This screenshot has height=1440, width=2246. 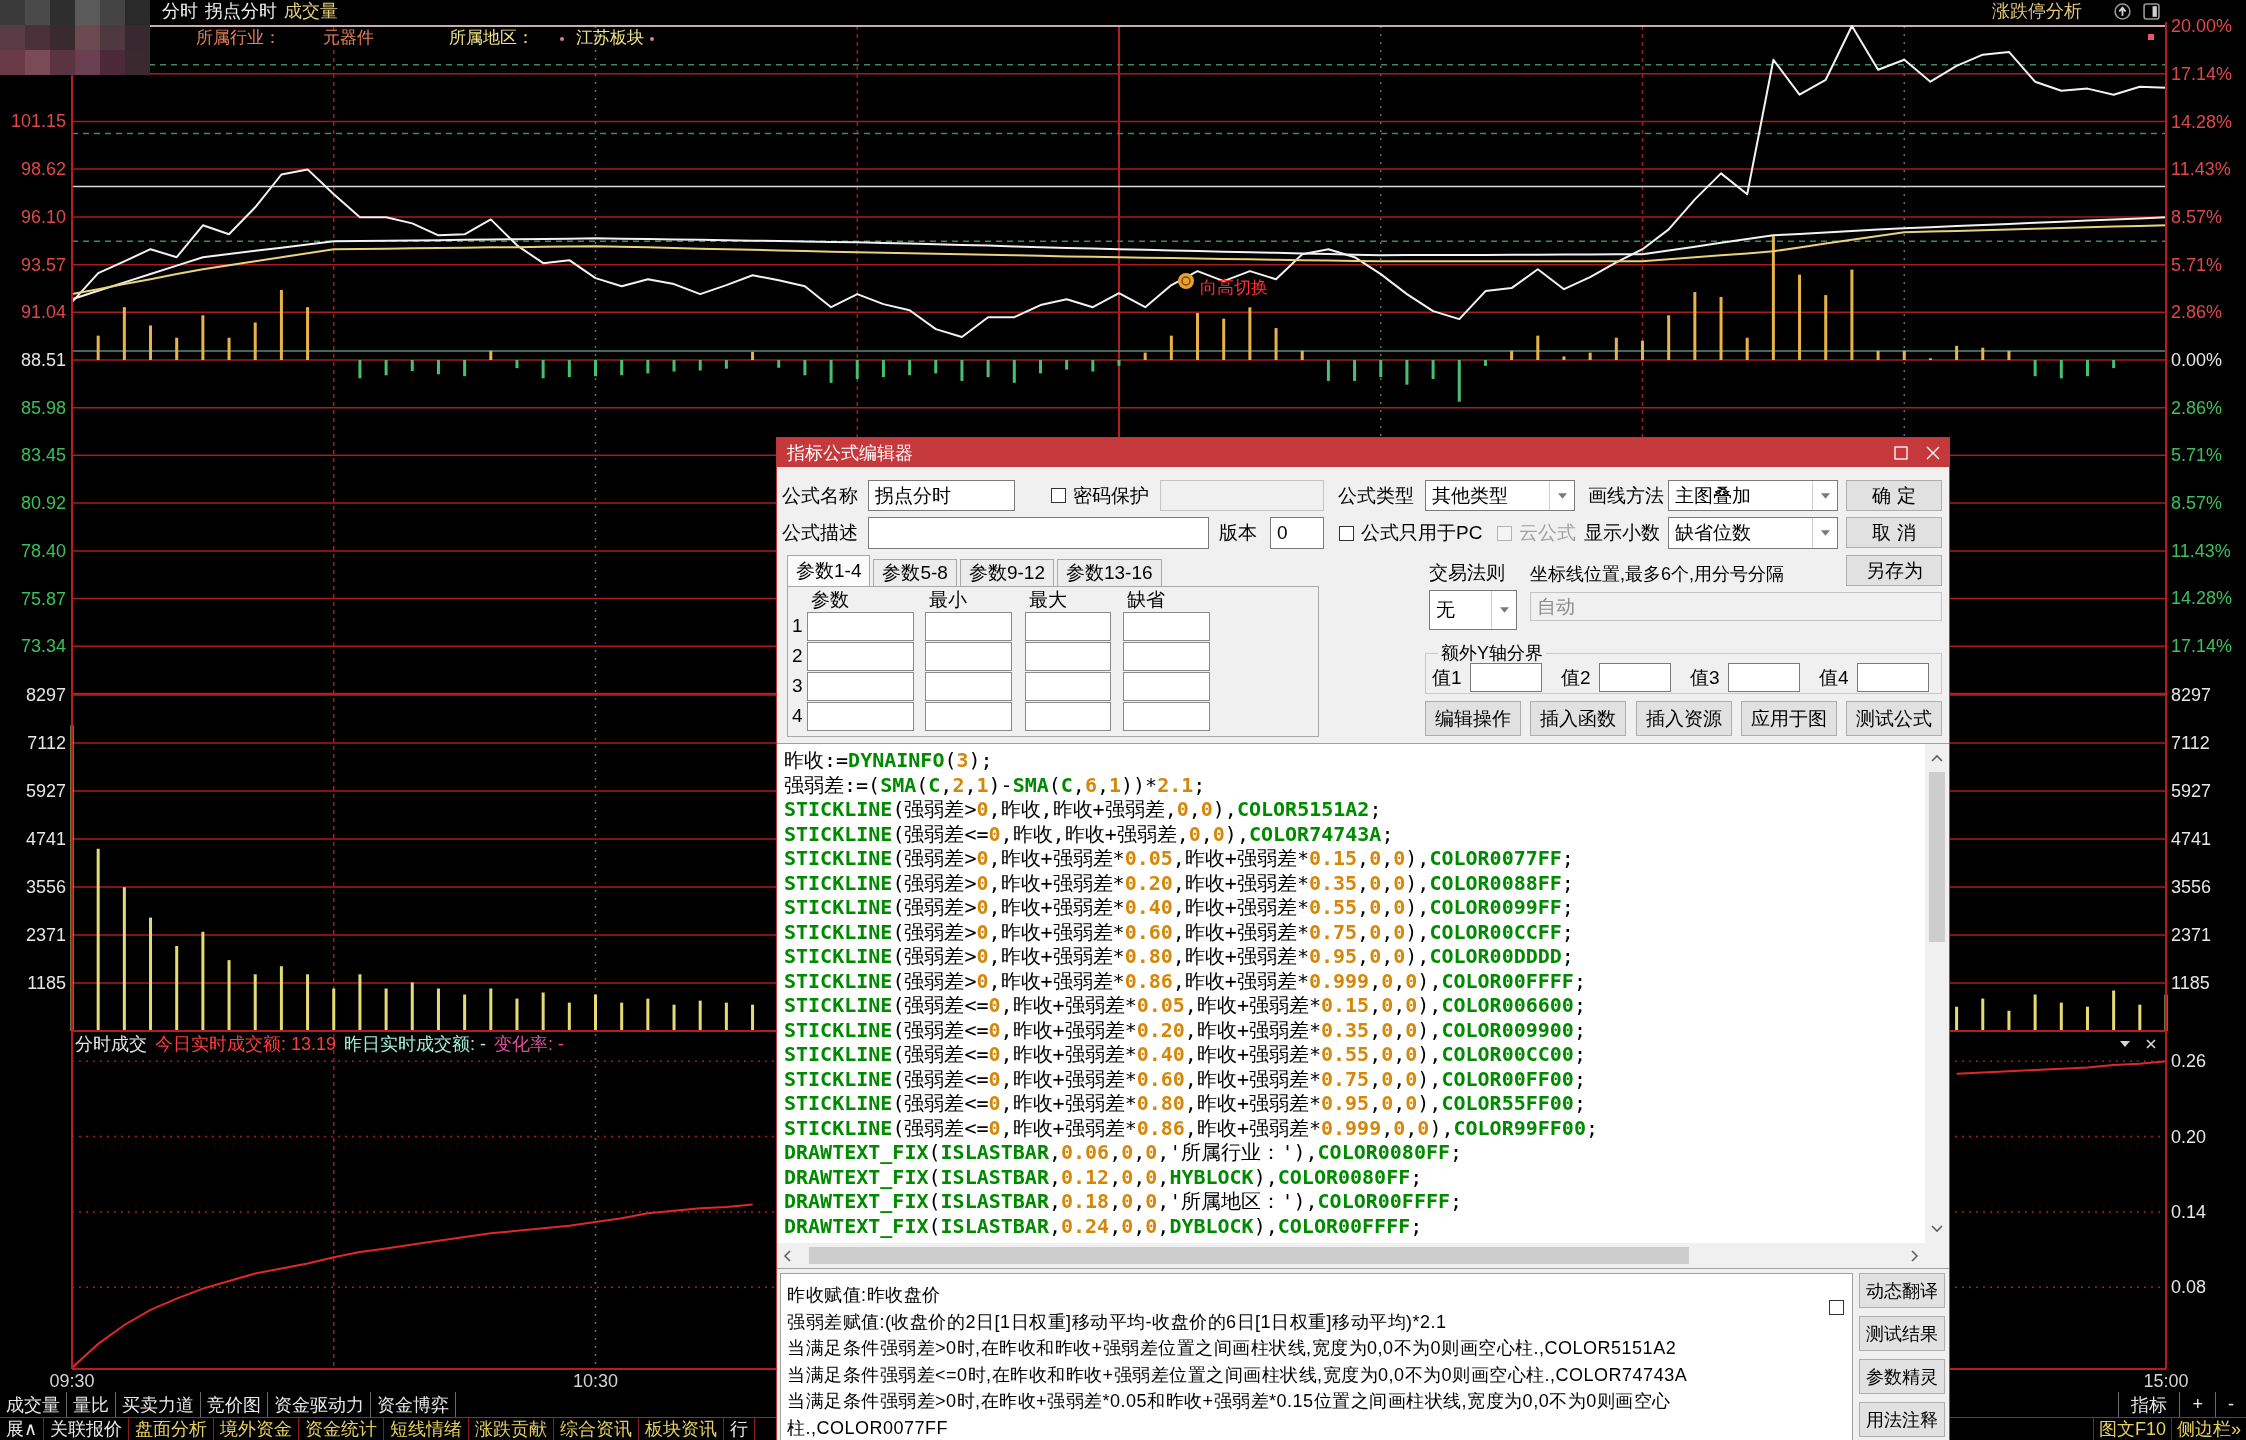 I want to click on column-header: 最大, so click(x=1048, y=600).